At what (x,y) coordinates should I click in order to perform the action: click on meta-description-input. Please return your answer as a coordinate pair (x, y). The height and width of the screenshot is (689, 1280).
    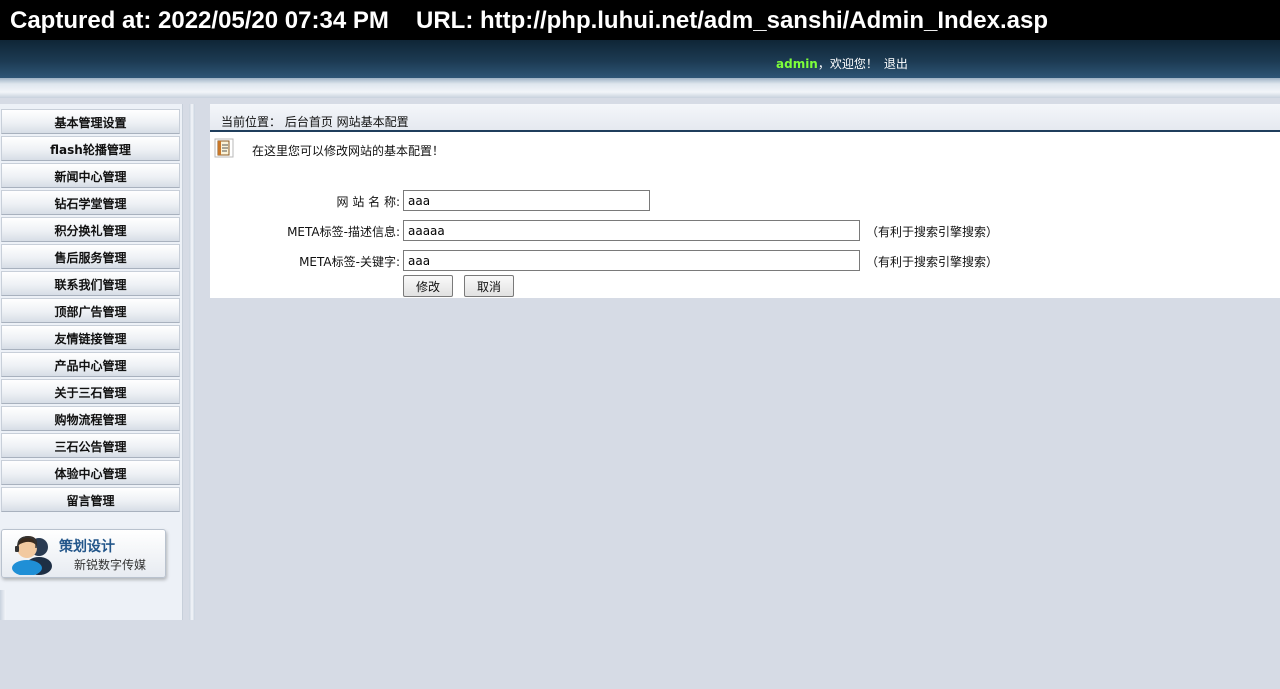
    Looking at the image, I should click on (631, 230).